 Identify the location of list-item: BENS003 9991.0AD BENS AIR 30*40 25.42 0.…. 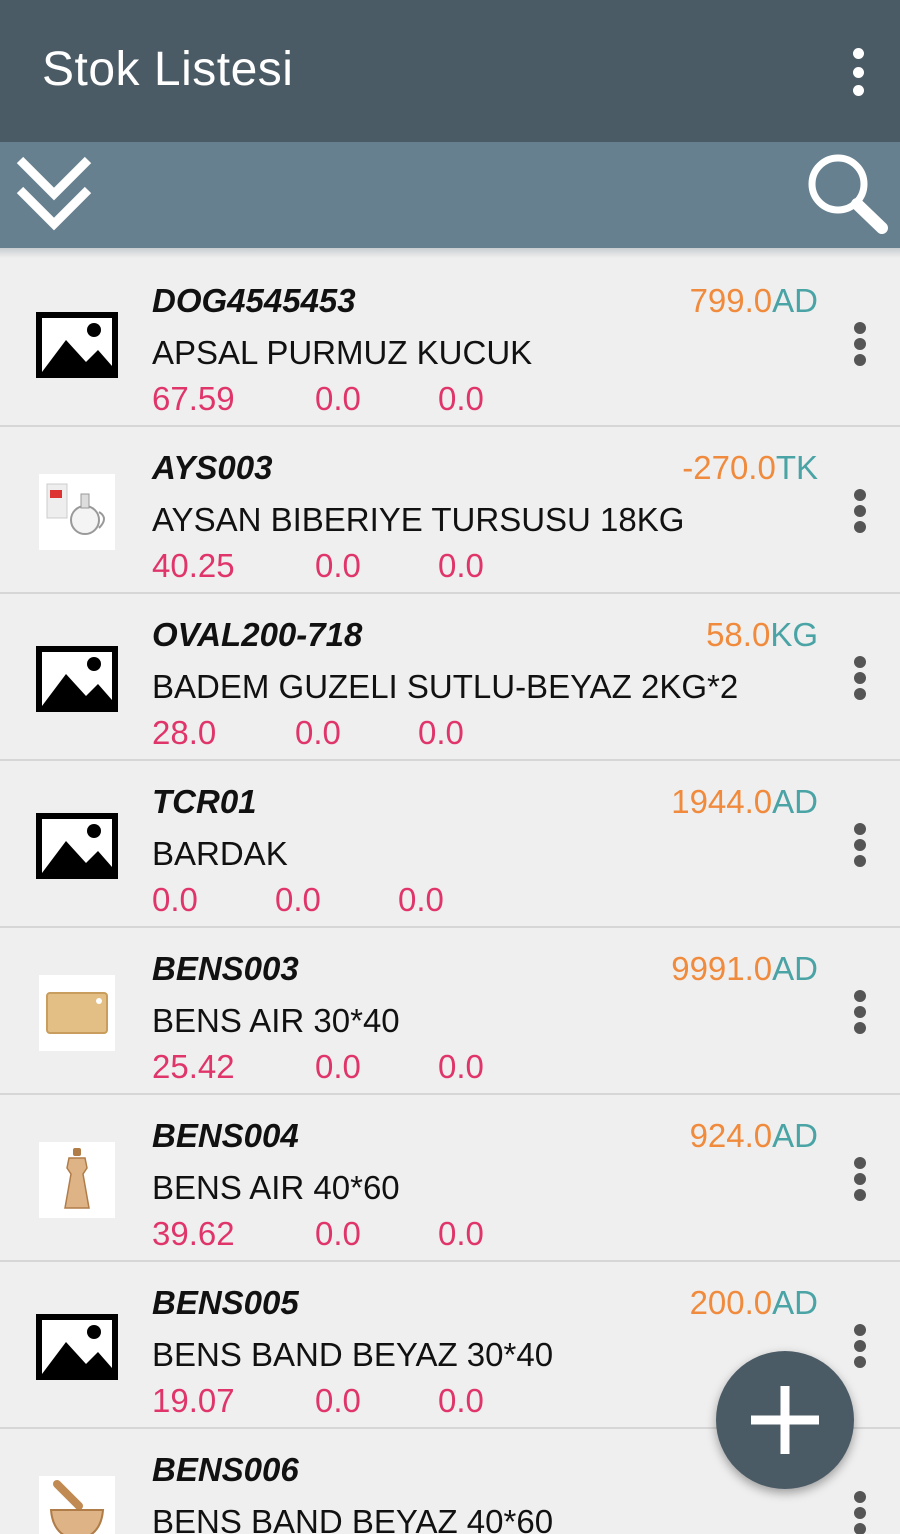
(450, 1011).